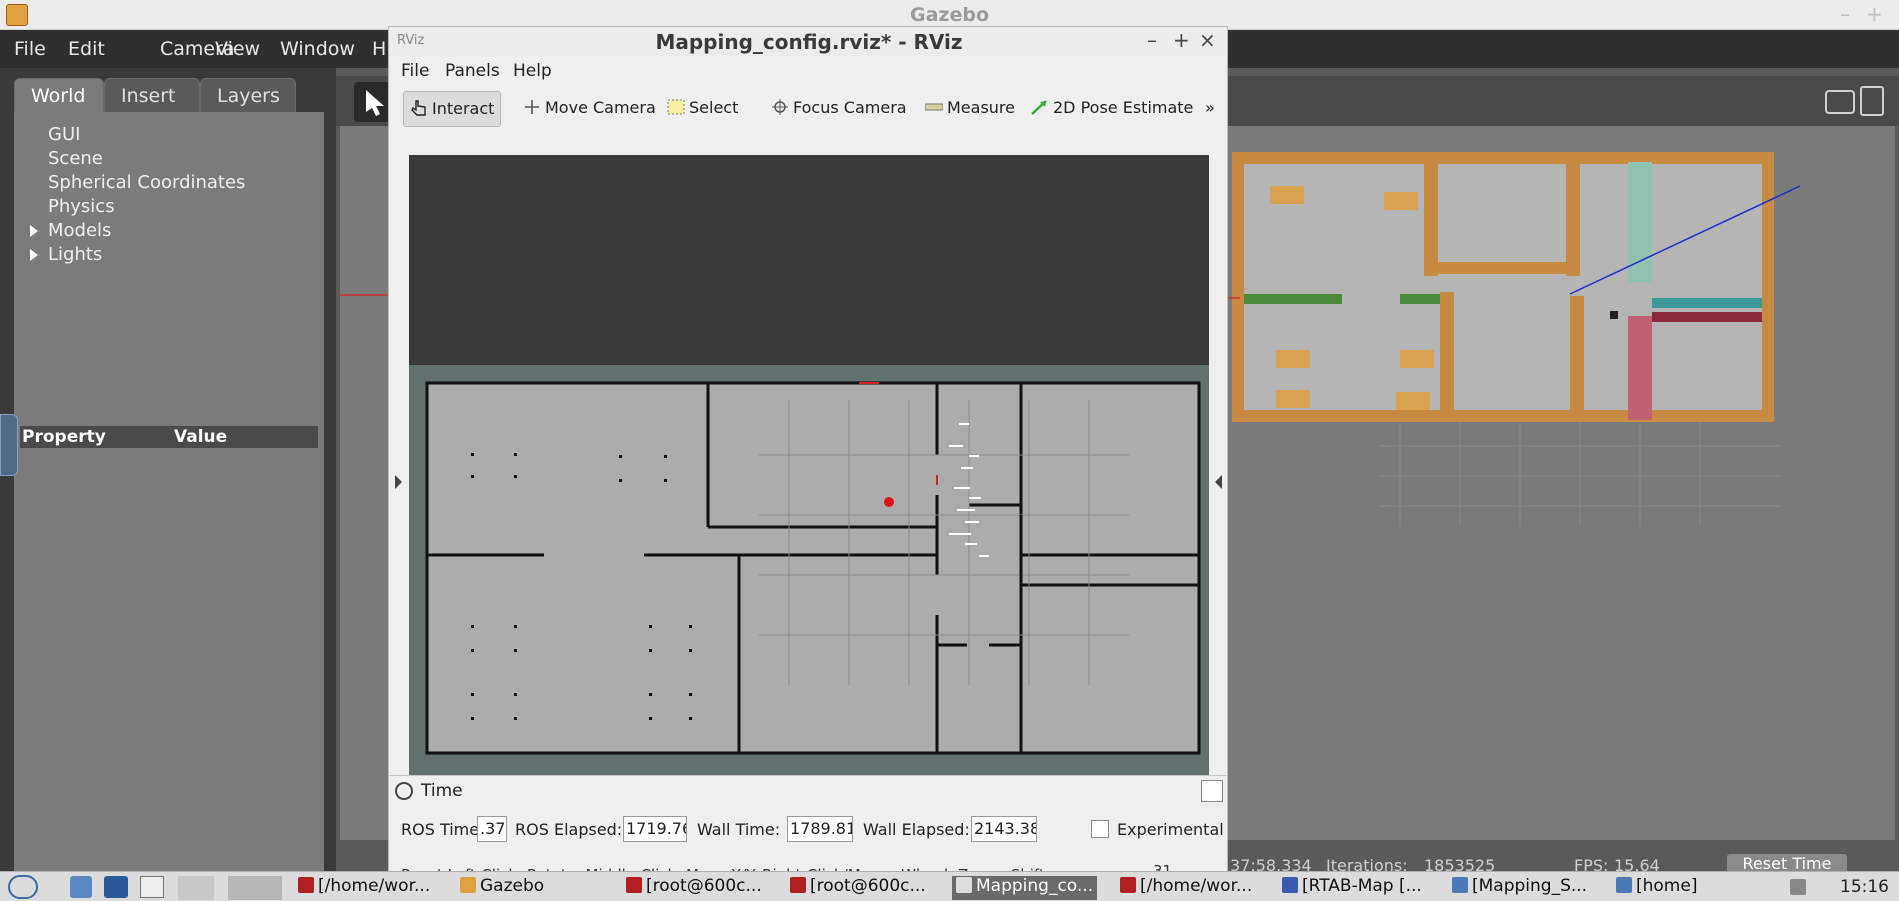 The image size is (1899, 901). What do you see at coordinates (59, 95) in the screenshot?
I see `tab-world: World` at bounding box center [59, 95].